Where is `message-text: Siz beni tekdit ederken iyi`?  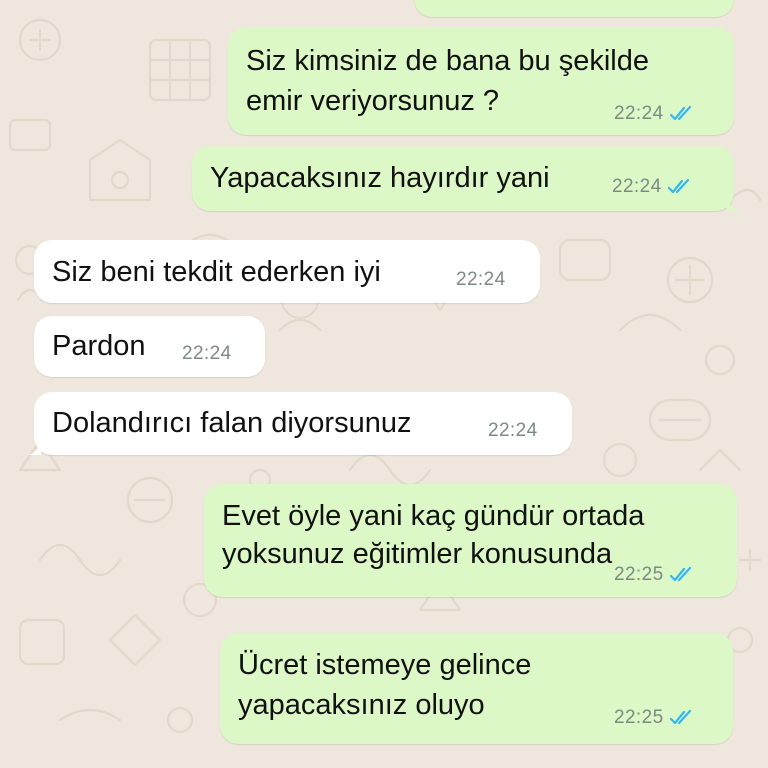 message-text: Siz beni tekdit ederken iyi is located at coordinates (216, 272).